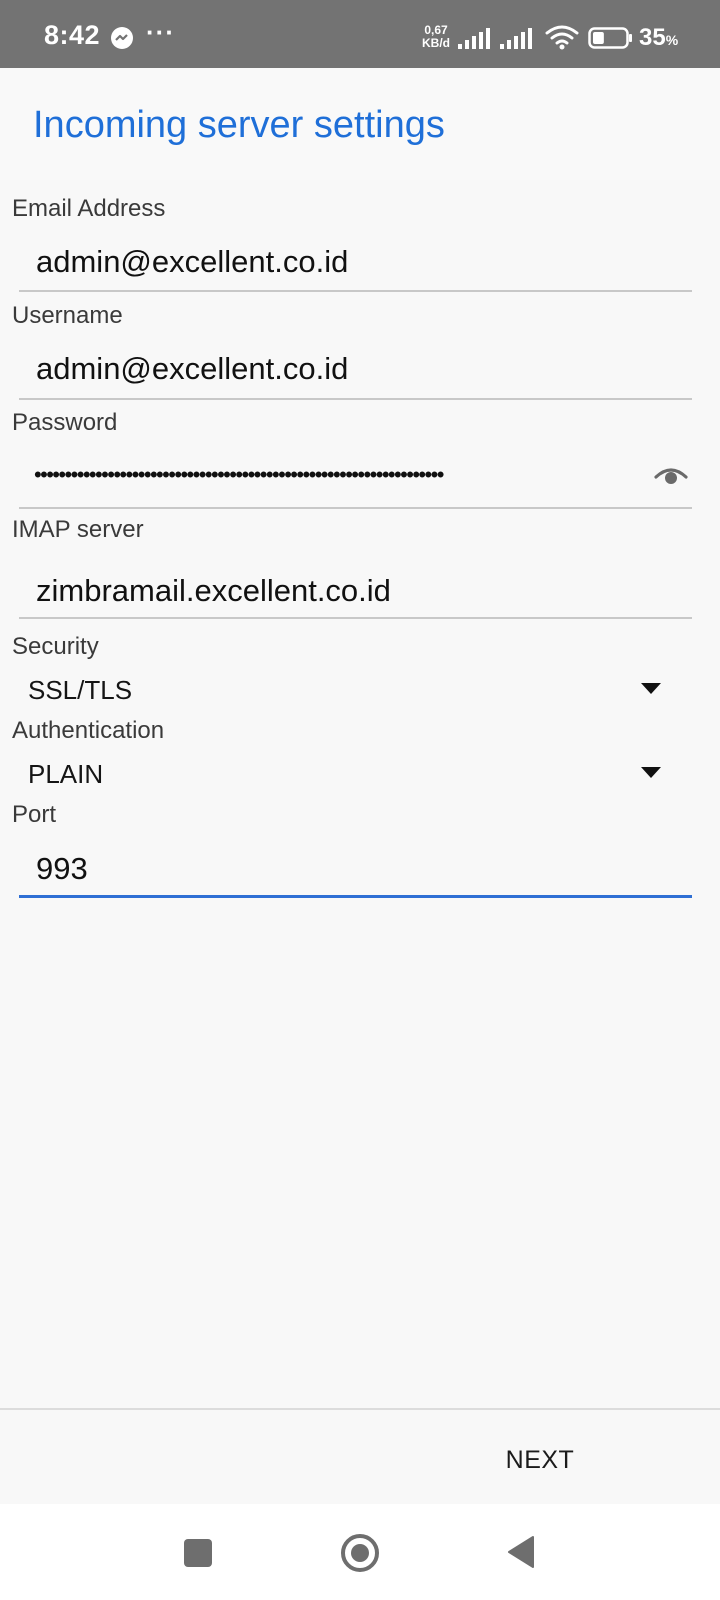  Describe the element at coordinates (198, 1553) in the screenshot. I see `recent-apps-icon` at that location.